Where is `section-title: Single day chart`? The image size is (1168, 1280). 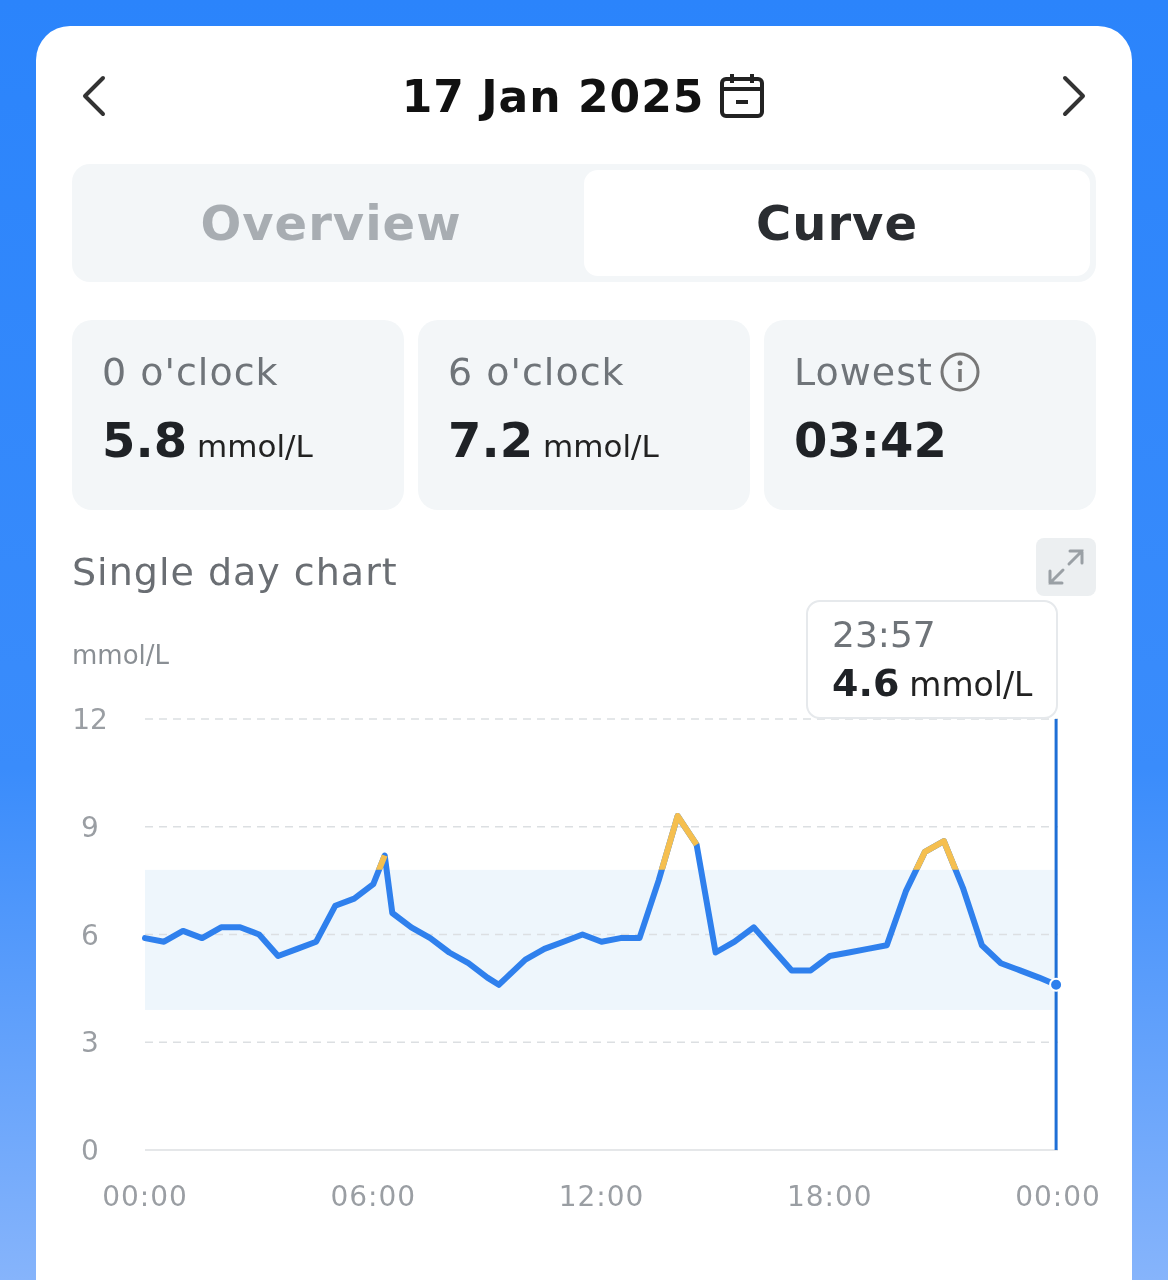 section-title: Single day chart is located at coordinates (235, 572).